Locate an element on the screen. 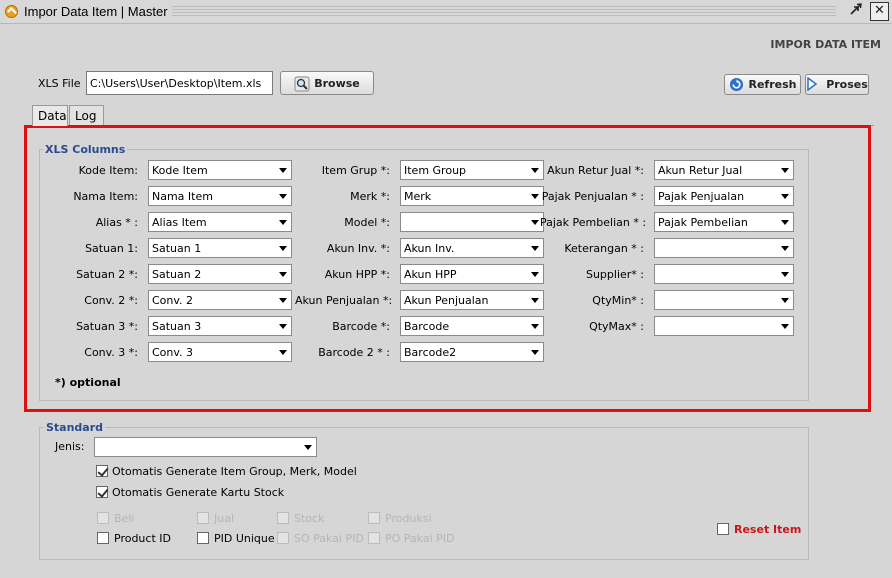 The height and width of the screenshot is (578, 892). combo-value: Akun Retur Jual is located at coordinates (700, 170).